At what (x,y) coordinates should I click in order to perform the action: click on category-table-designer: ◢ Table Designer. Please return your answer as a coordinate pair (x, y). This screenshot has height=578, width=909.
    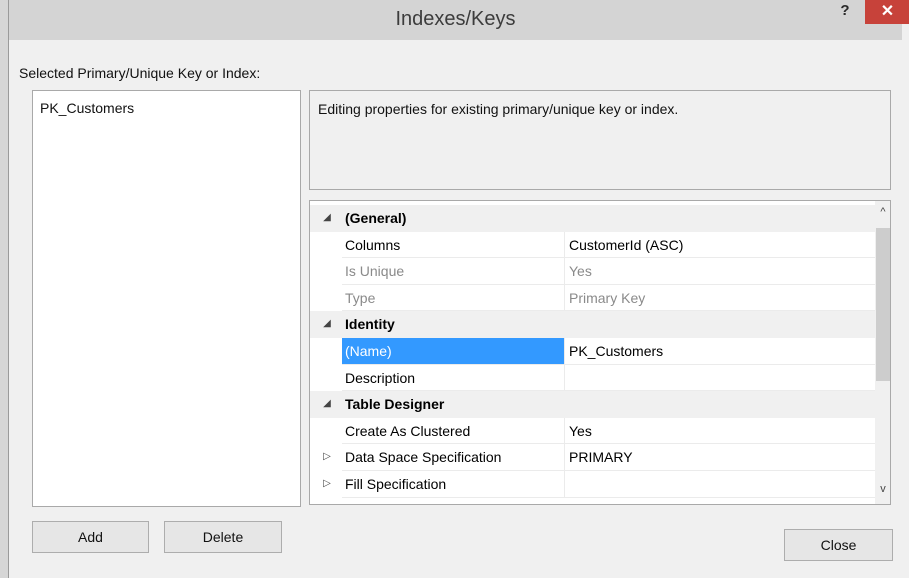
    Looking at the image, I should click on (592, 404).